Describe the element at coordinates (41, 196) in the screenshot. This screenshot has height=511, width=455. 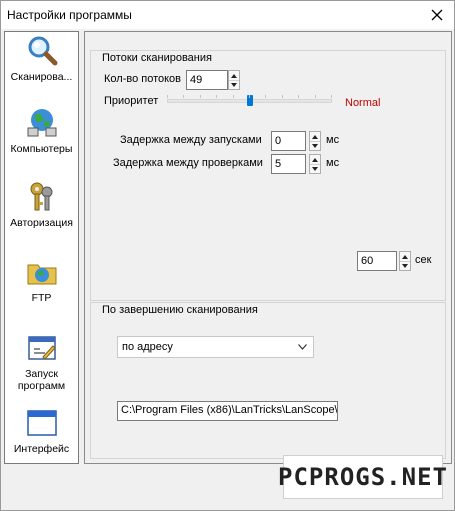
I see `keys-icon` at that location.